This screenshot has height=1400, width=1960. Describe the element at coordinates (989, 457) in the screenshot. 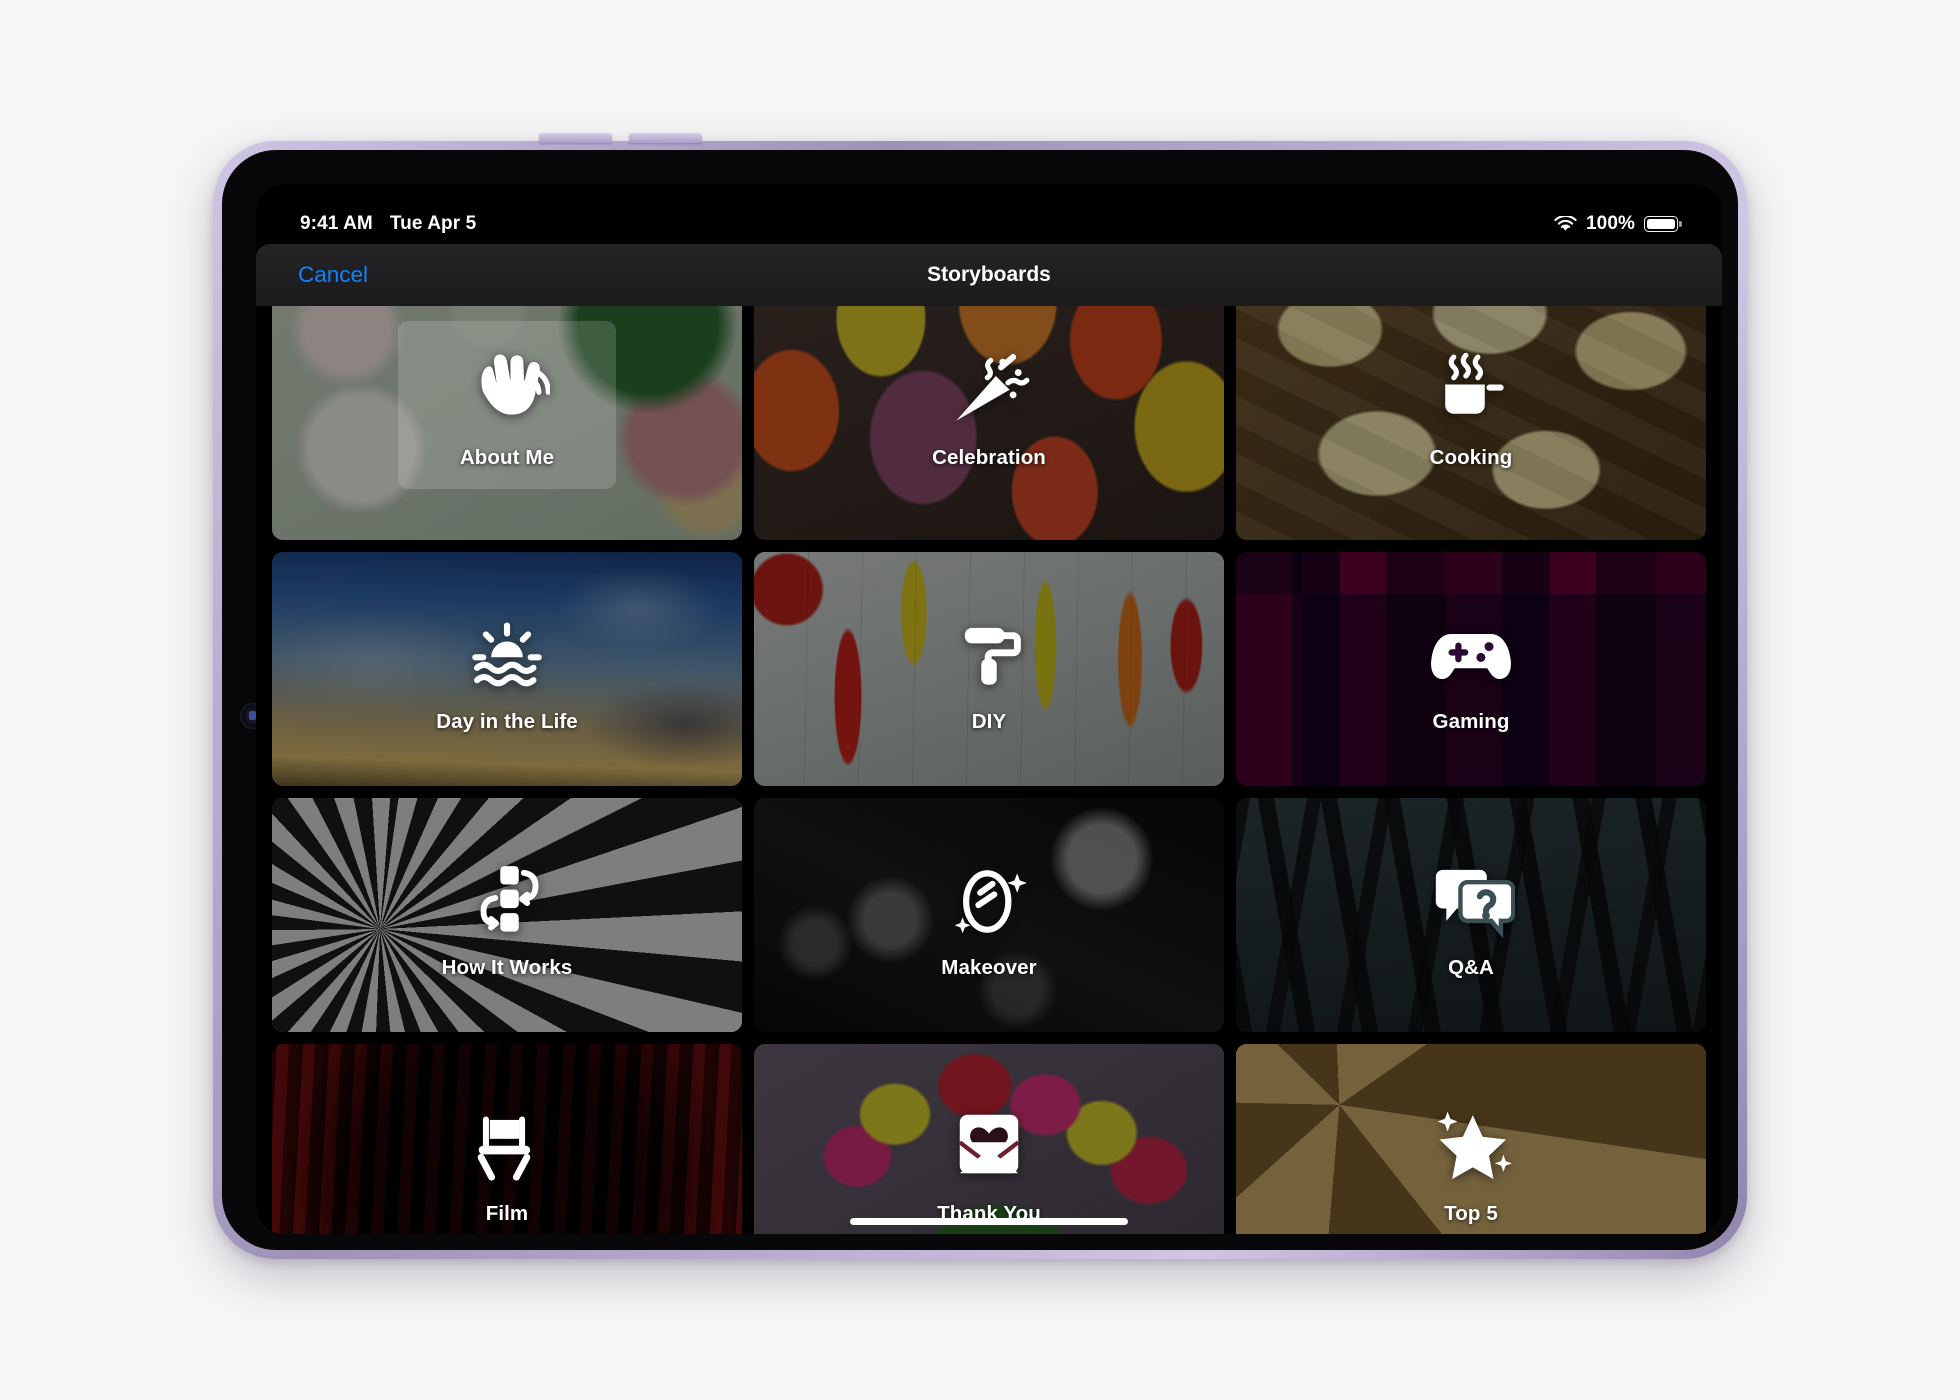

I see `tile-label: Celebration` at that location.